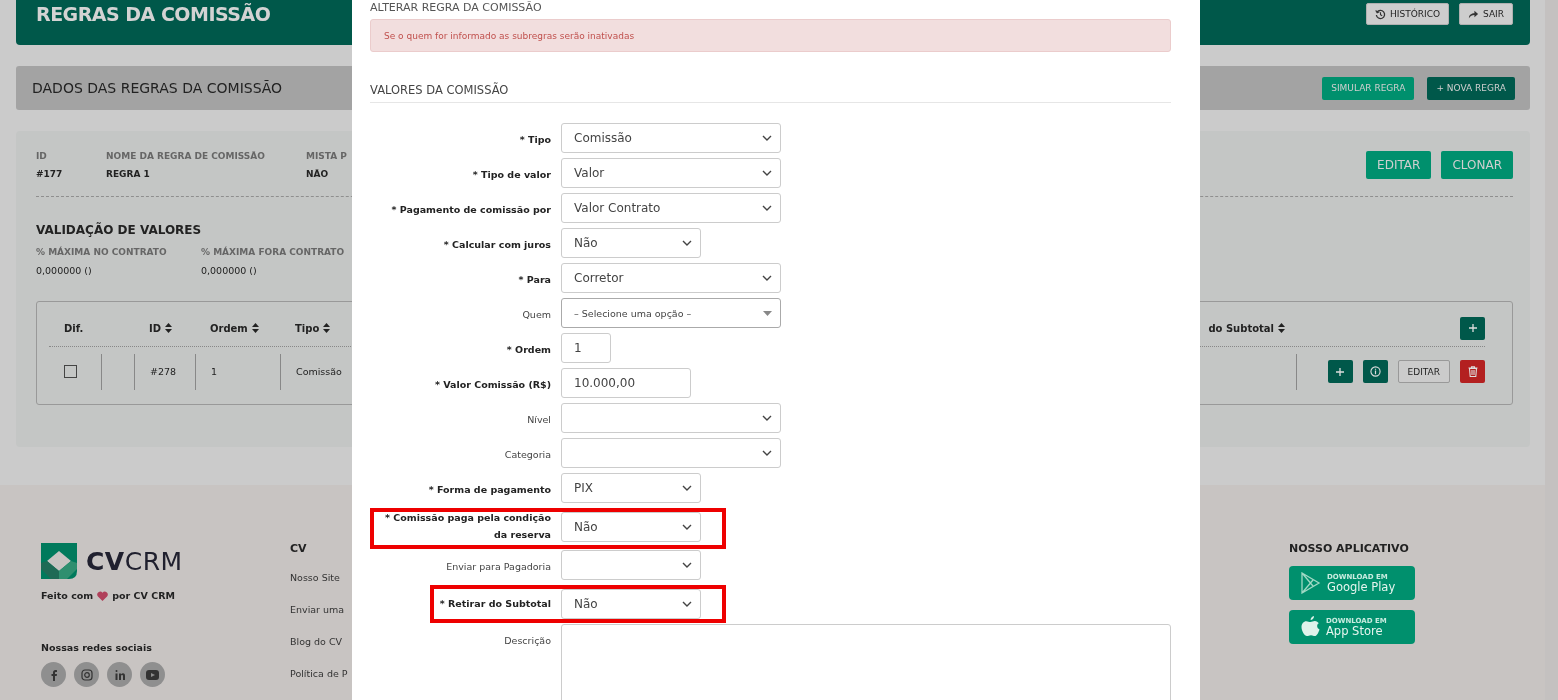  I want to click on row-checkbox, so click(70, 371).